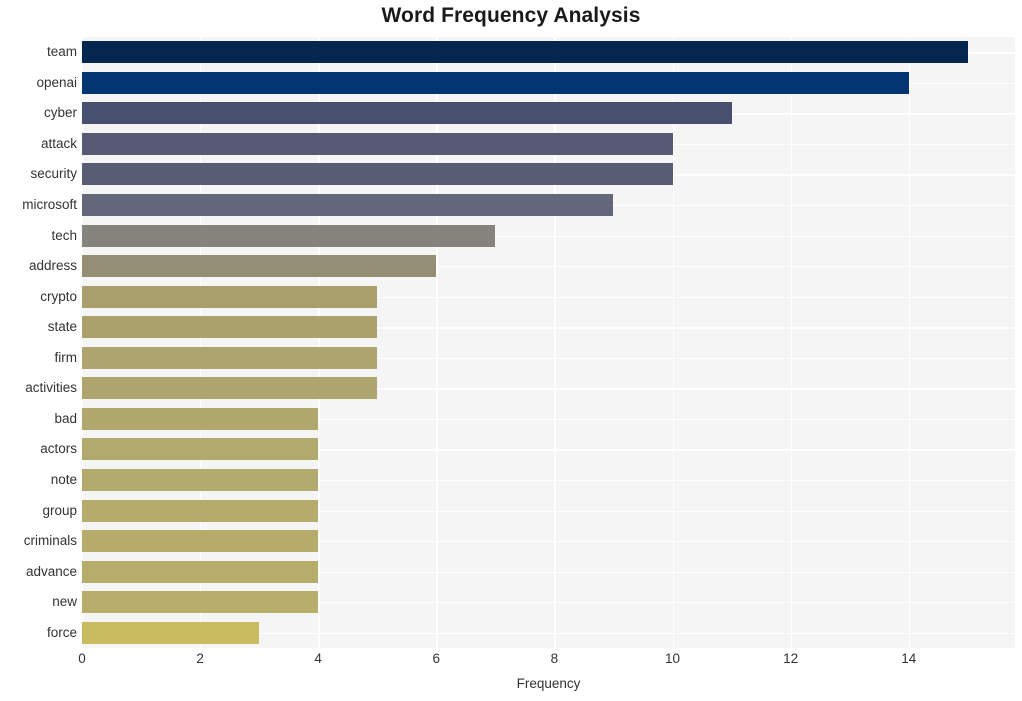 The width and height of the screenshot is (1022, 701). What do you see at coordinates (548, 683) in the screenshot?
I see `x-axis-title: Frequency` at bounding box center [548, 683].